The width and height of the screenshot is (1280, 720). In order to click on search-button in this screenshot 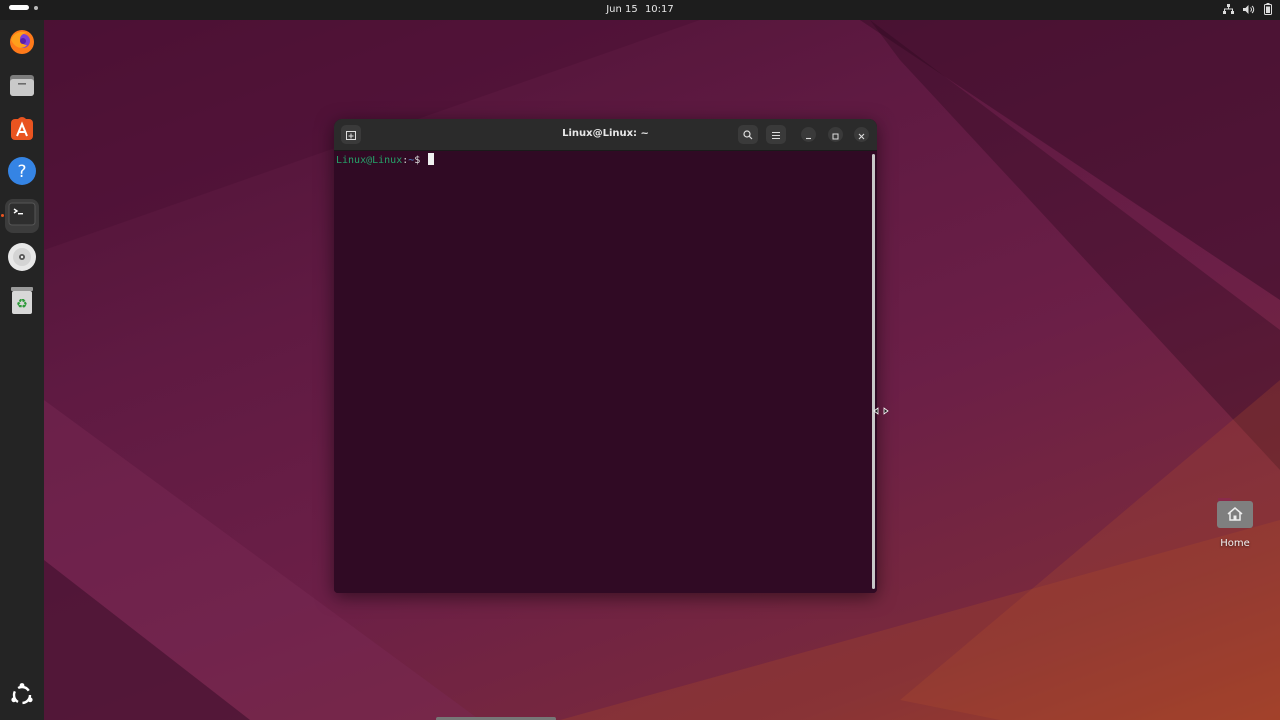, I will do `click(748, 134)`.